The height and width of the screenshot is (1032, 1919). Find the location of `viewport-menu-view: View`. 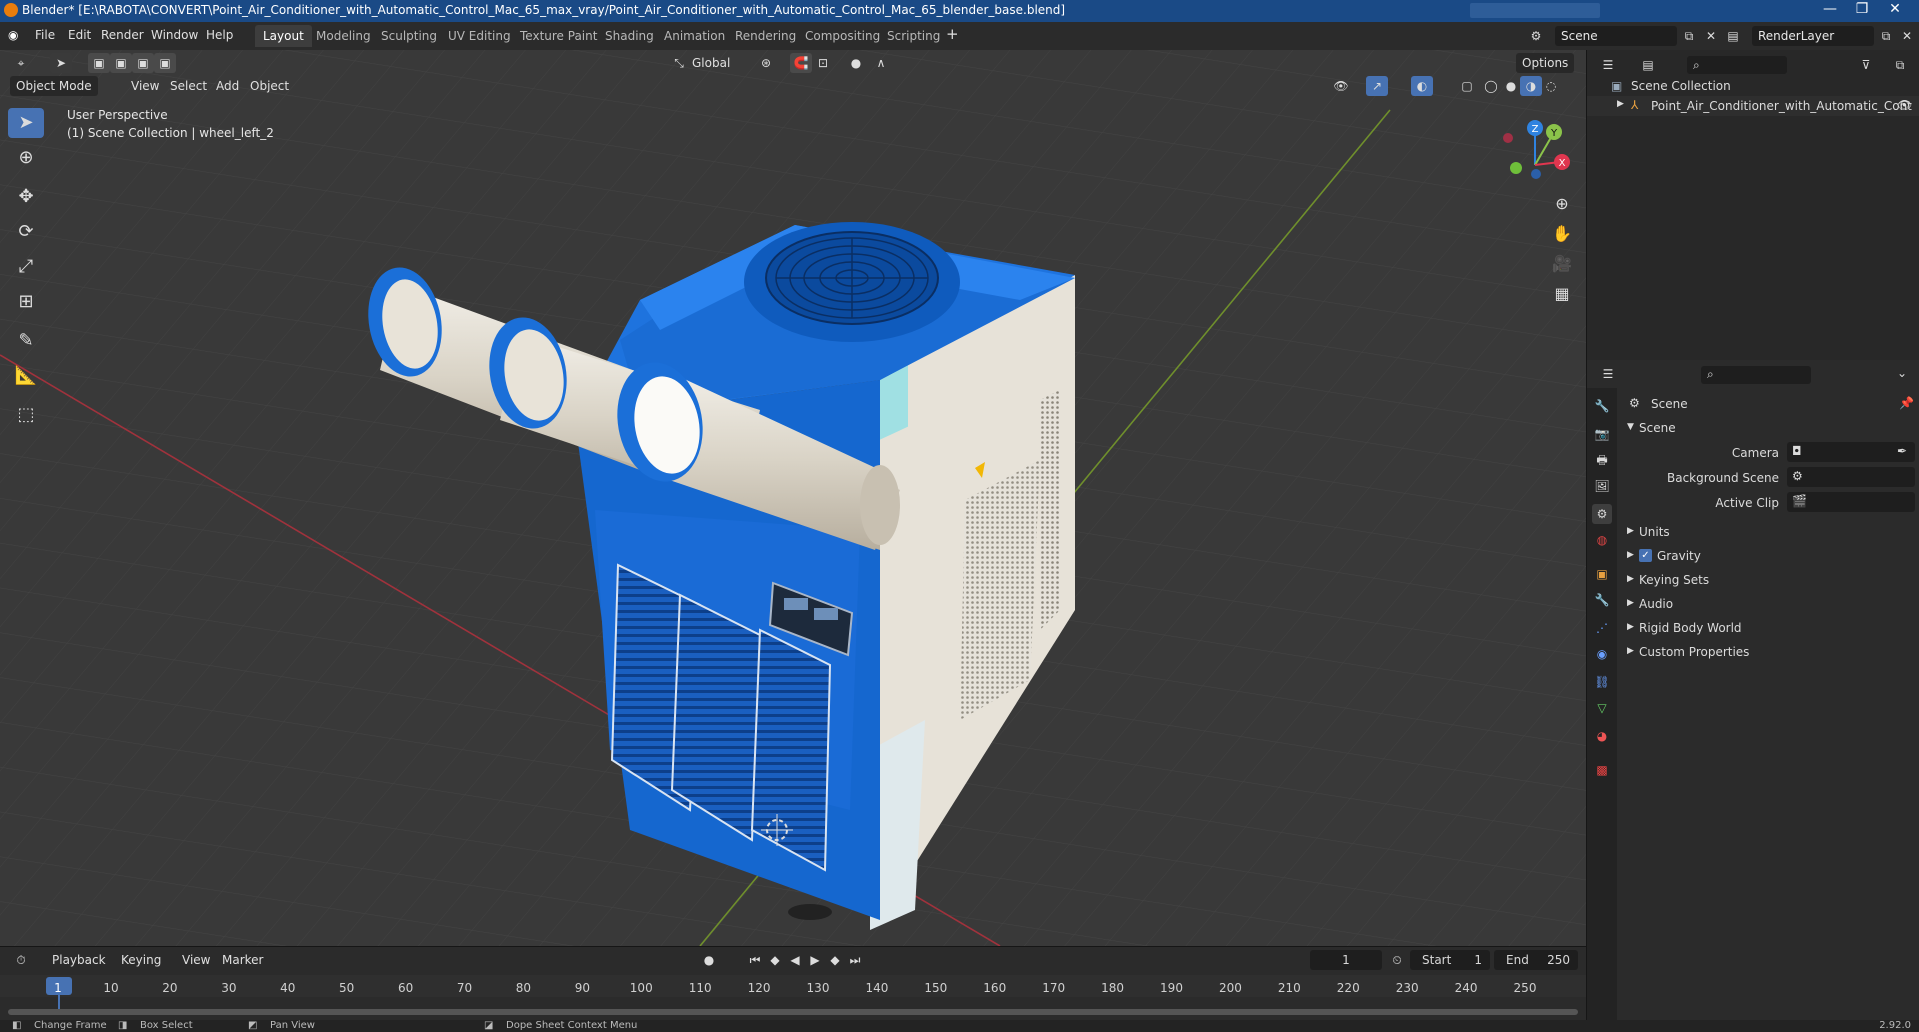

viewport-menu-view: View is located at coordinates (145, 86).